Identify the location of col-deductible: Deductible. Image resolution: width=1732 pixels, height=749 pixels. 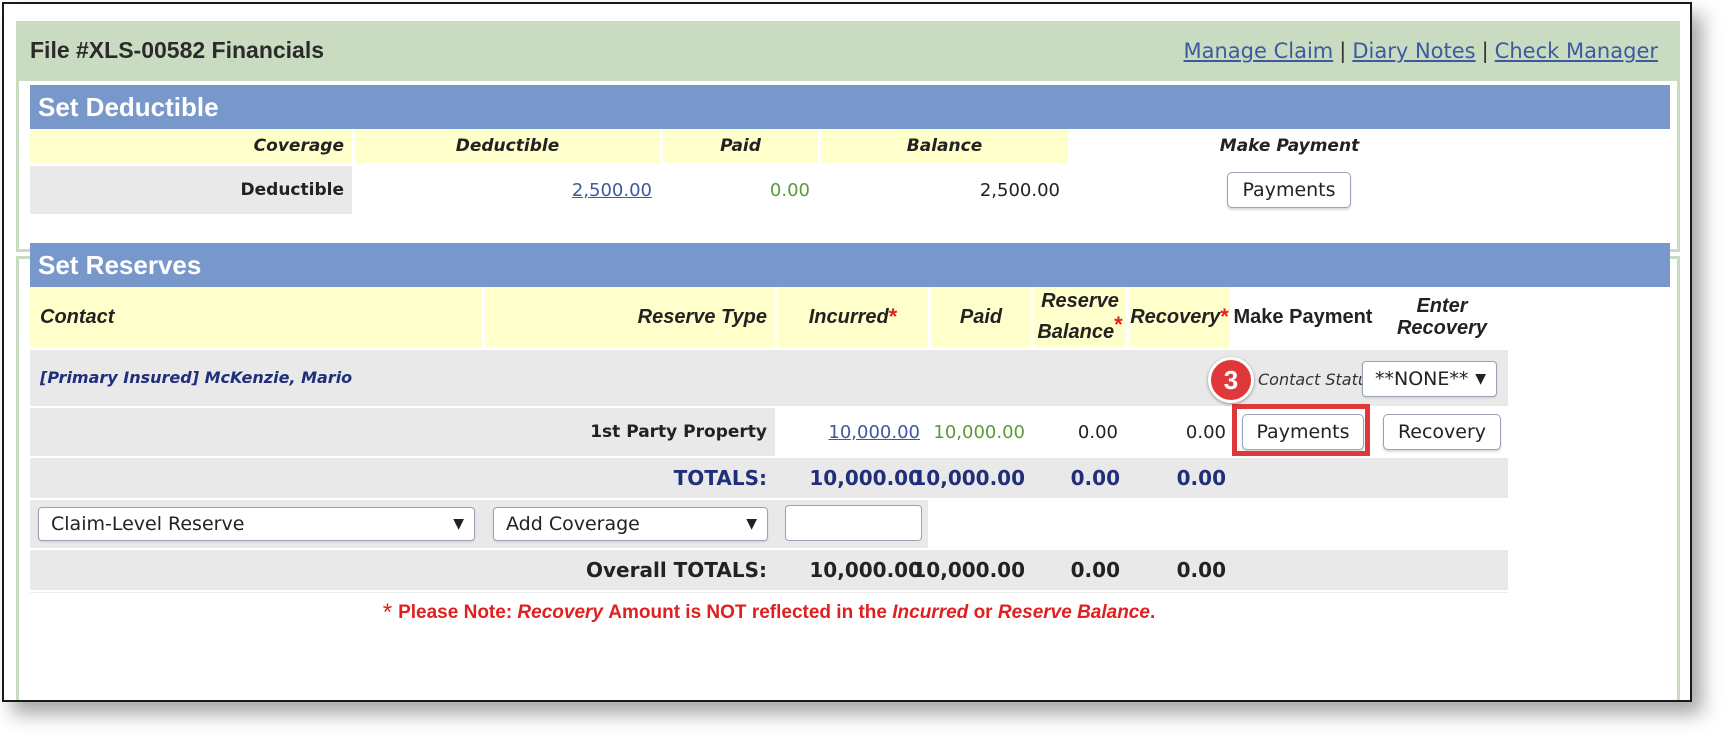
(507, 146).